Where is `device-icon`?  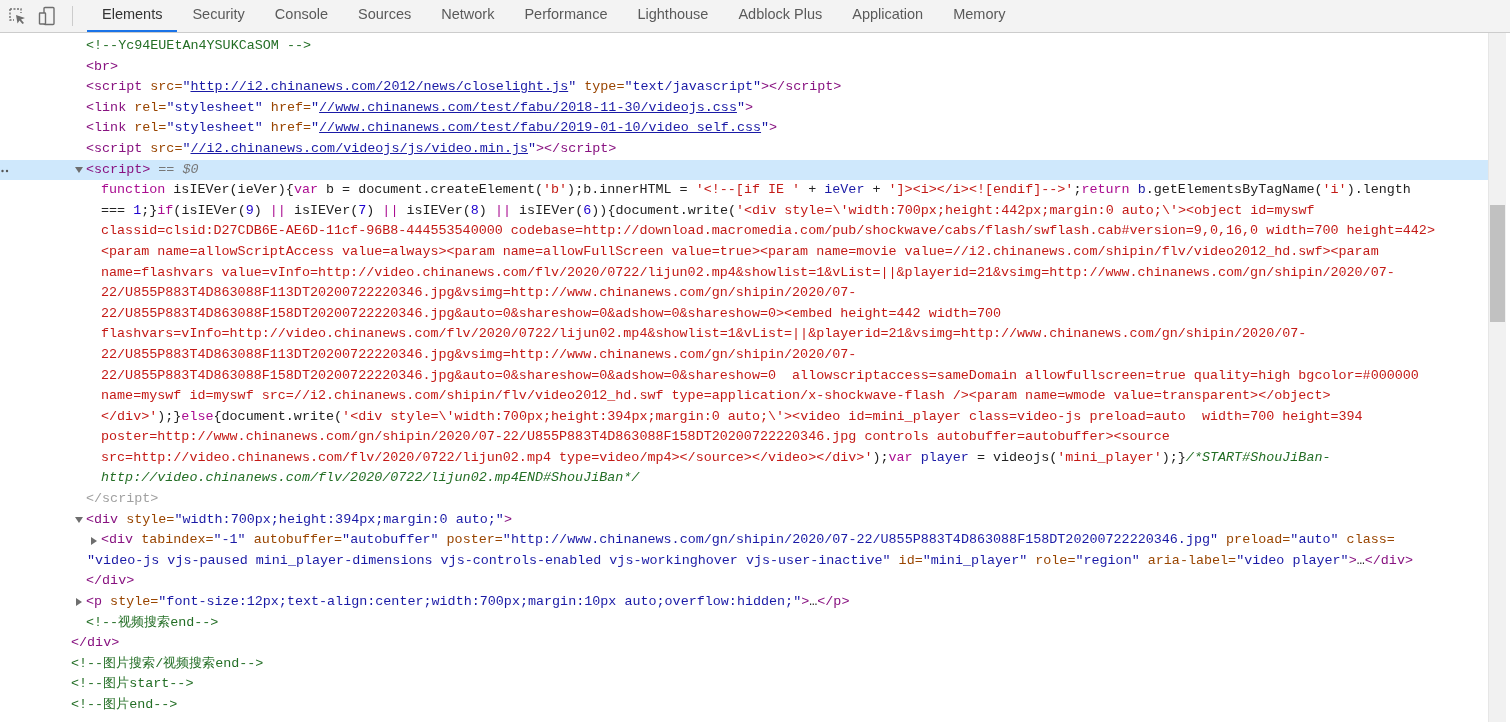 device-icon is located at coordinates (47, 16).